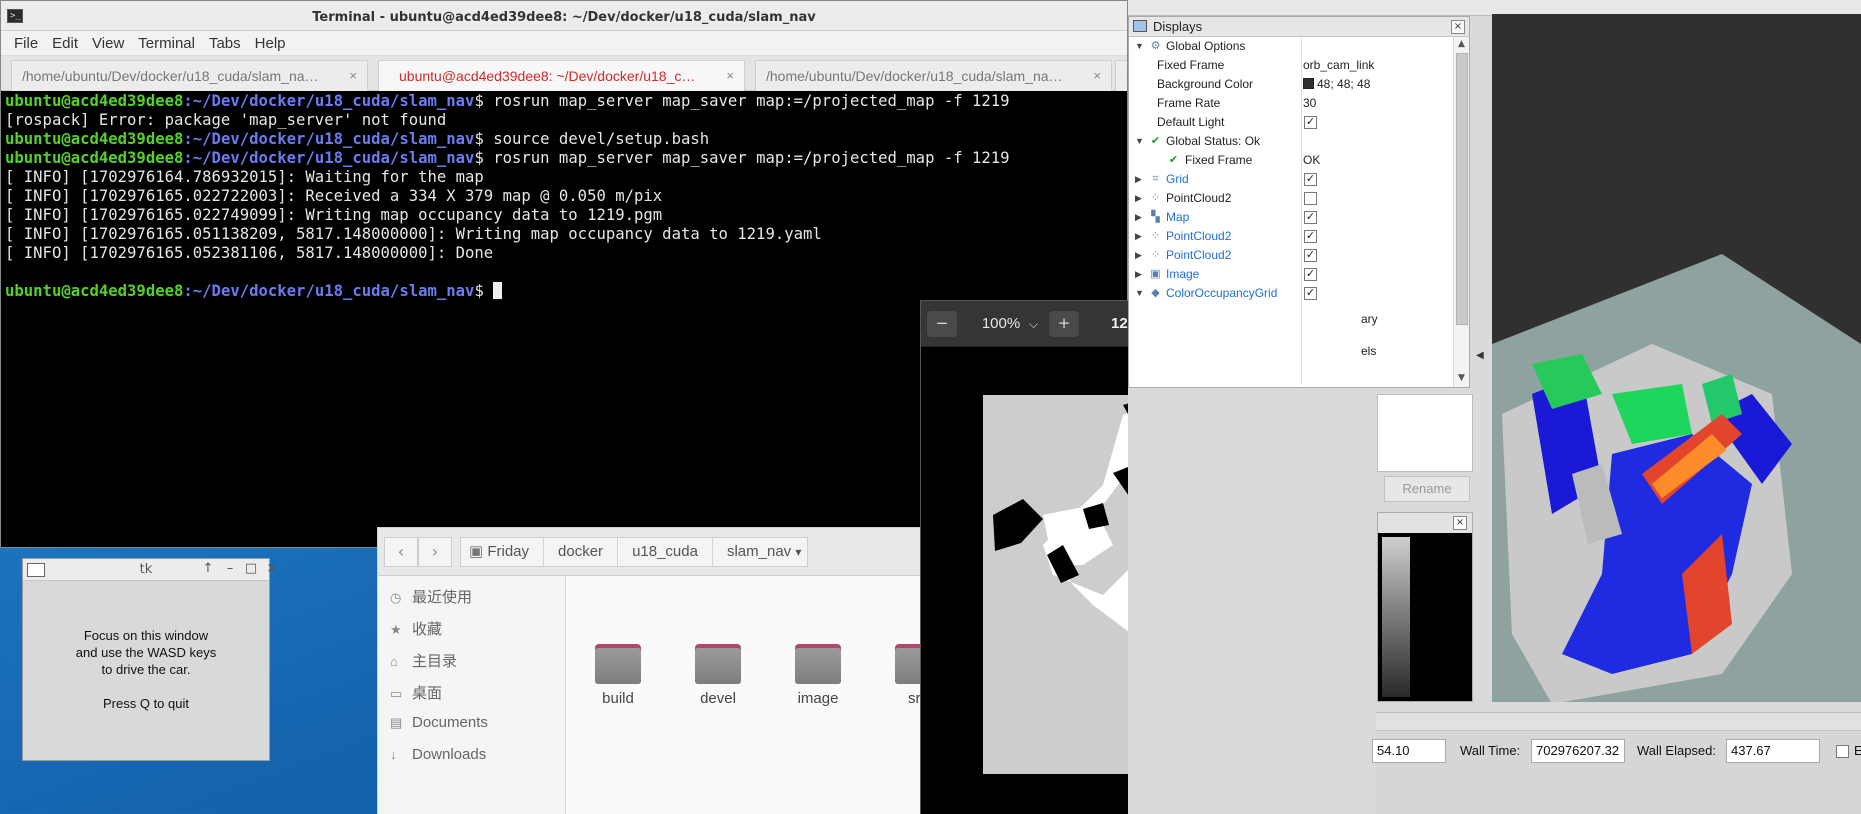  I want to click on zoom-level: 100%, so click(1001, 324).